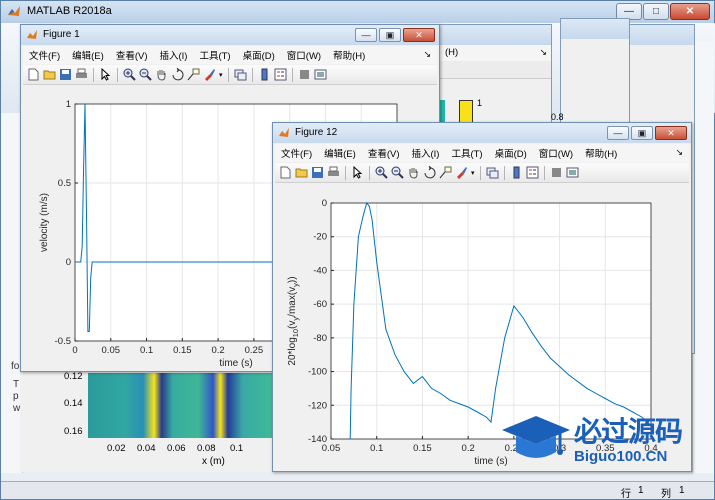 The image size is (715, 500). What do you see at coordinates (284, 132) in the screenshot?
I see `figure-icon` at bounding box center [284, 132].